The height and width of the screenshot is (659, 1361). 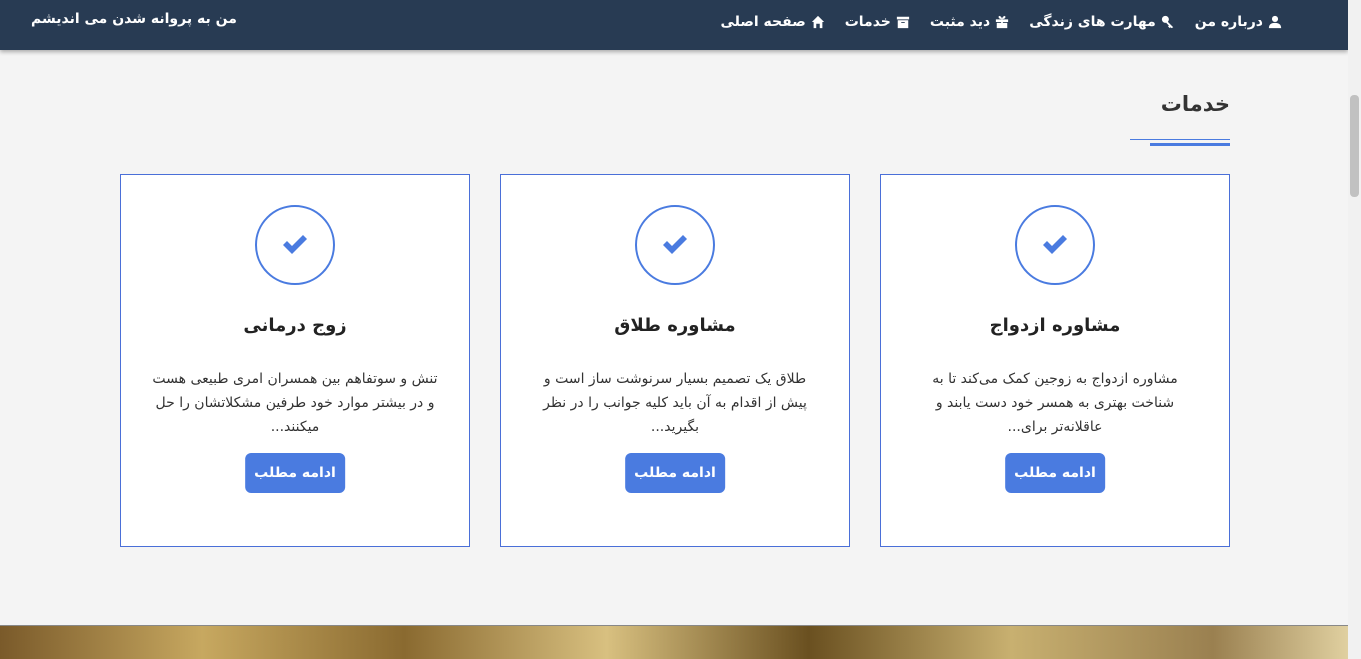 I want to click on nav-item-life-skills: مهارت های زندگی, so click(x=1102, y=22).